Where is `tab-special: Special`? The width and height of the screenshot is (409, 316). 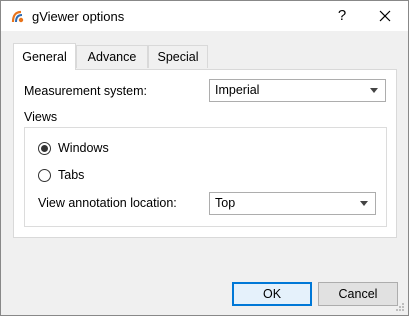 tab-special: Special is located at coordinates (178, 56).